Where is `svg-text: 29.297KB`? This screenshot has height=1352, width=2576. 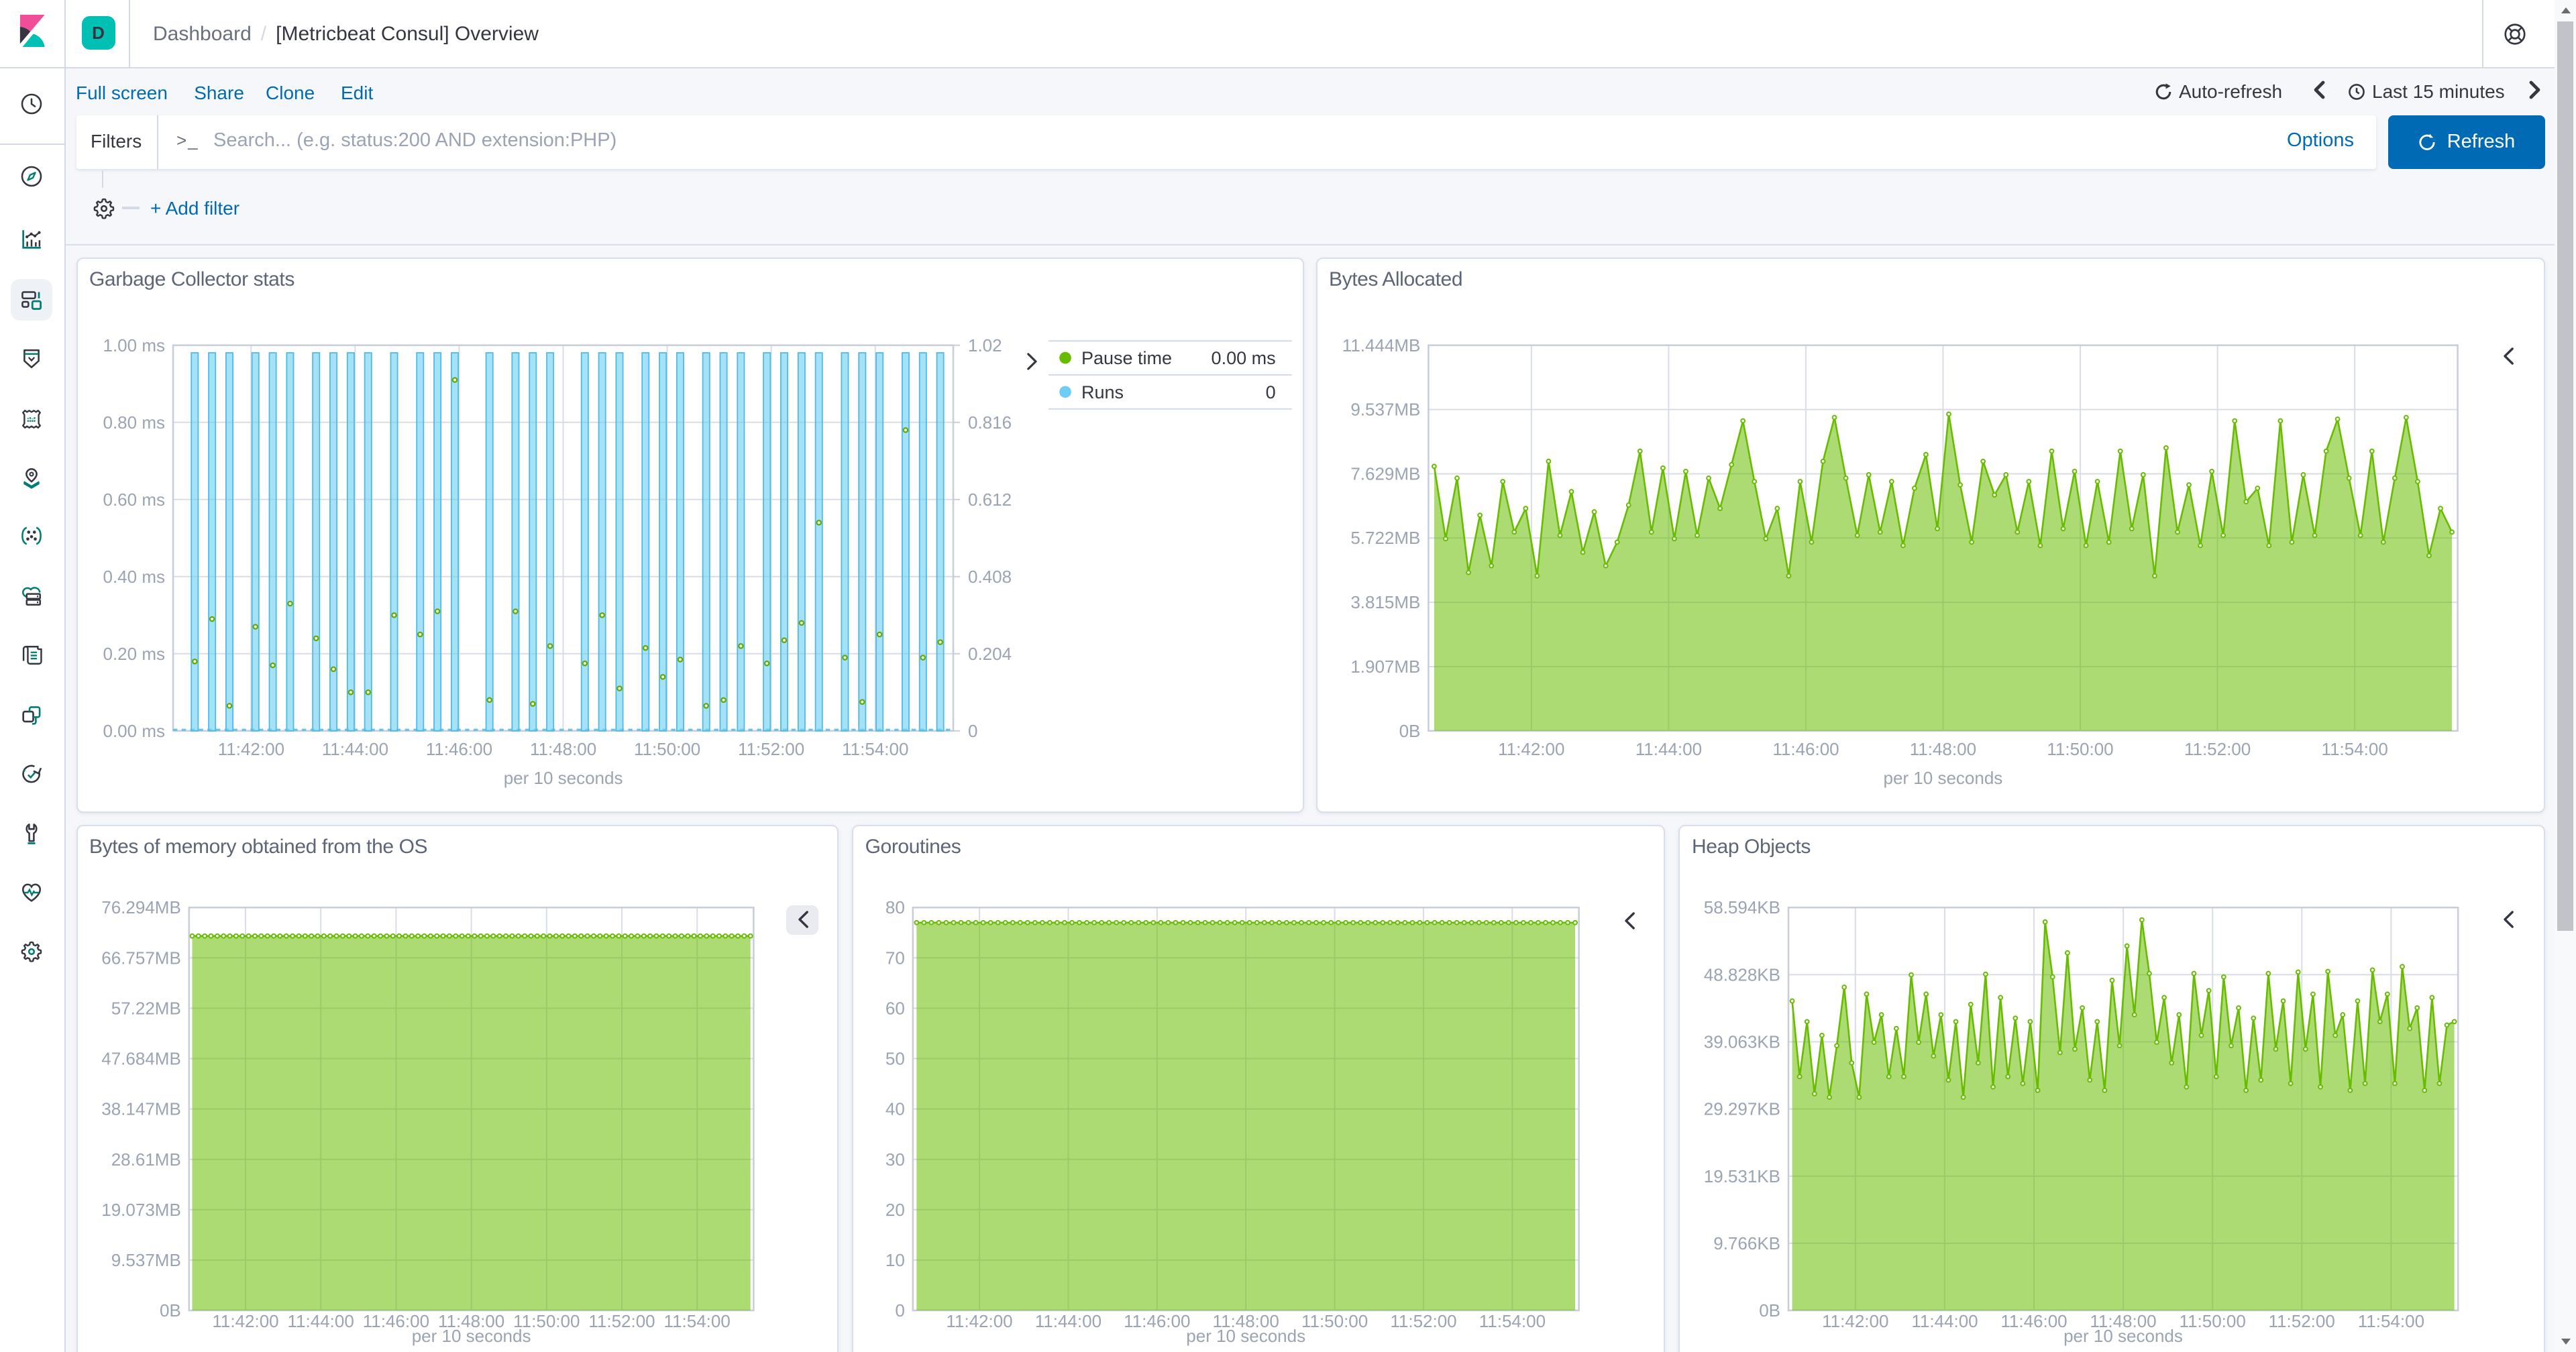
svg-text: 29.297KB is located at coordinates (1742, 1109).